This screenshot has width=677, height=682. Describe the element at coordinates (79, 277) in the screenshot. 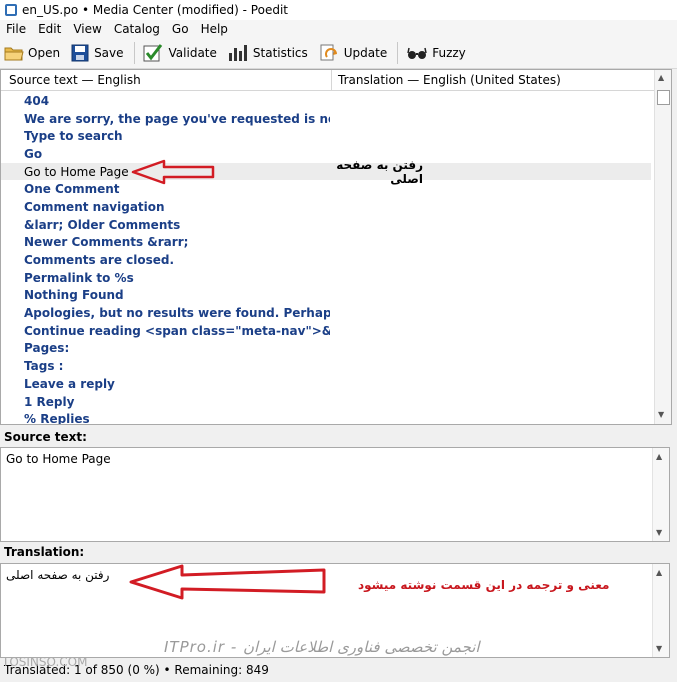

I see `row-source: Permalink to %s` at that location.